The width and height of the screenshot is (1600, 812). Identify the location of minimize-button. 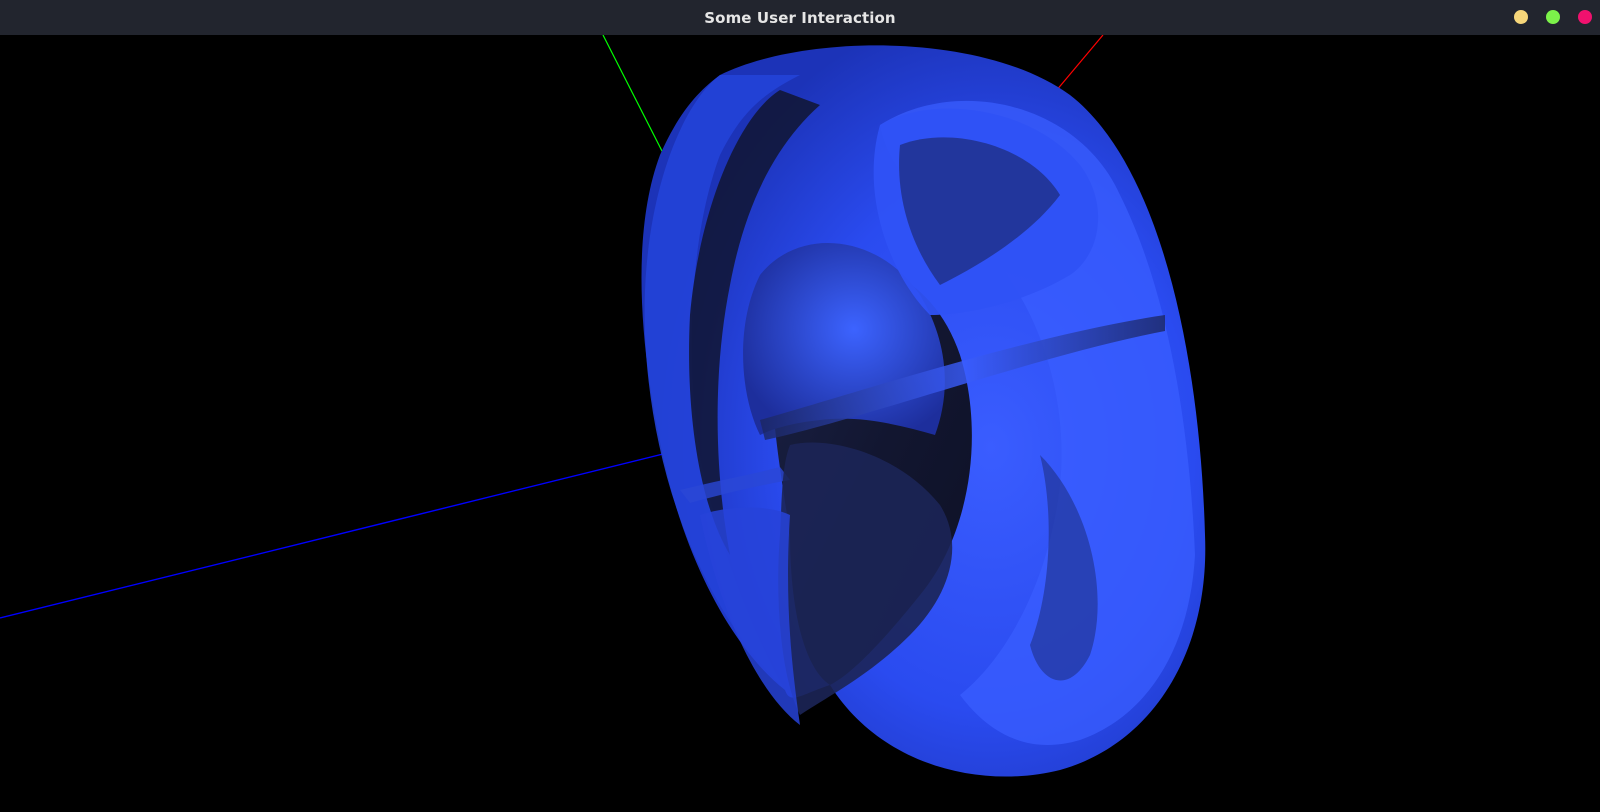
(1521, 17).